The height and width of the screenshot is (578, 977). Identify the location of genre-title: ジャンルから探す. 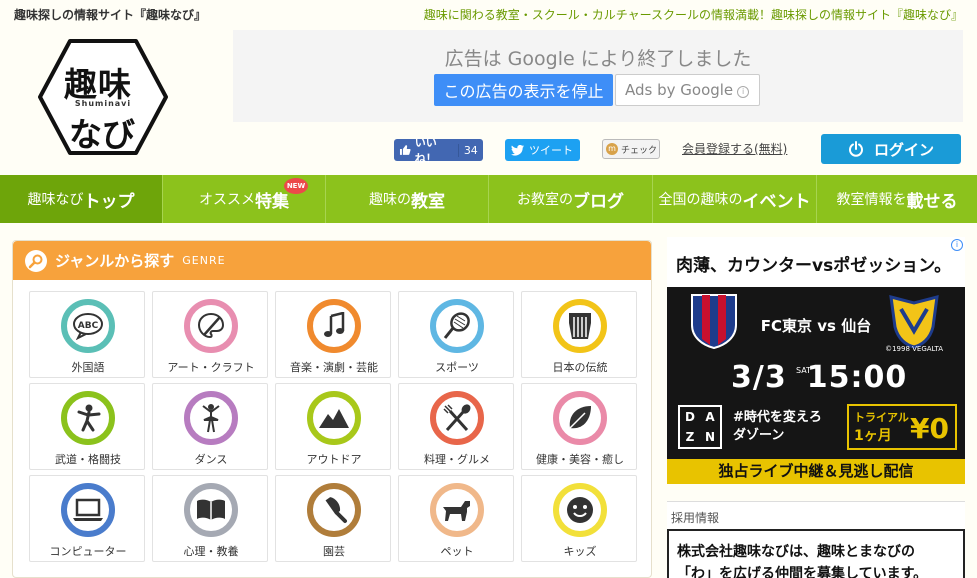
(115, 261).